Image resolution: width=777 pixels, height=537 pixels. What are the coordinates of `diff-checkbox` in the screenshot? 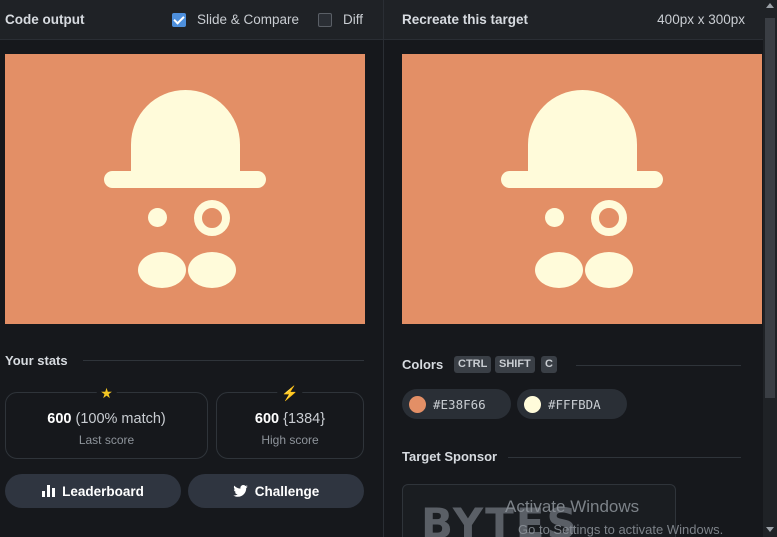 It's located at (325, 20).